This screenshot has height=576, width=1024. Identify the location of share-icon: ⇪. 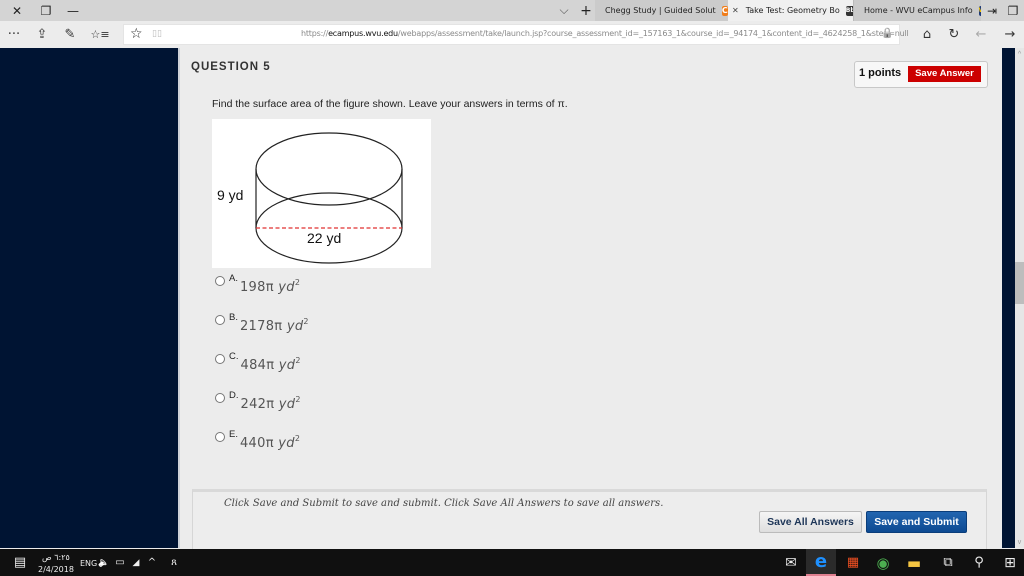
(42, 34).